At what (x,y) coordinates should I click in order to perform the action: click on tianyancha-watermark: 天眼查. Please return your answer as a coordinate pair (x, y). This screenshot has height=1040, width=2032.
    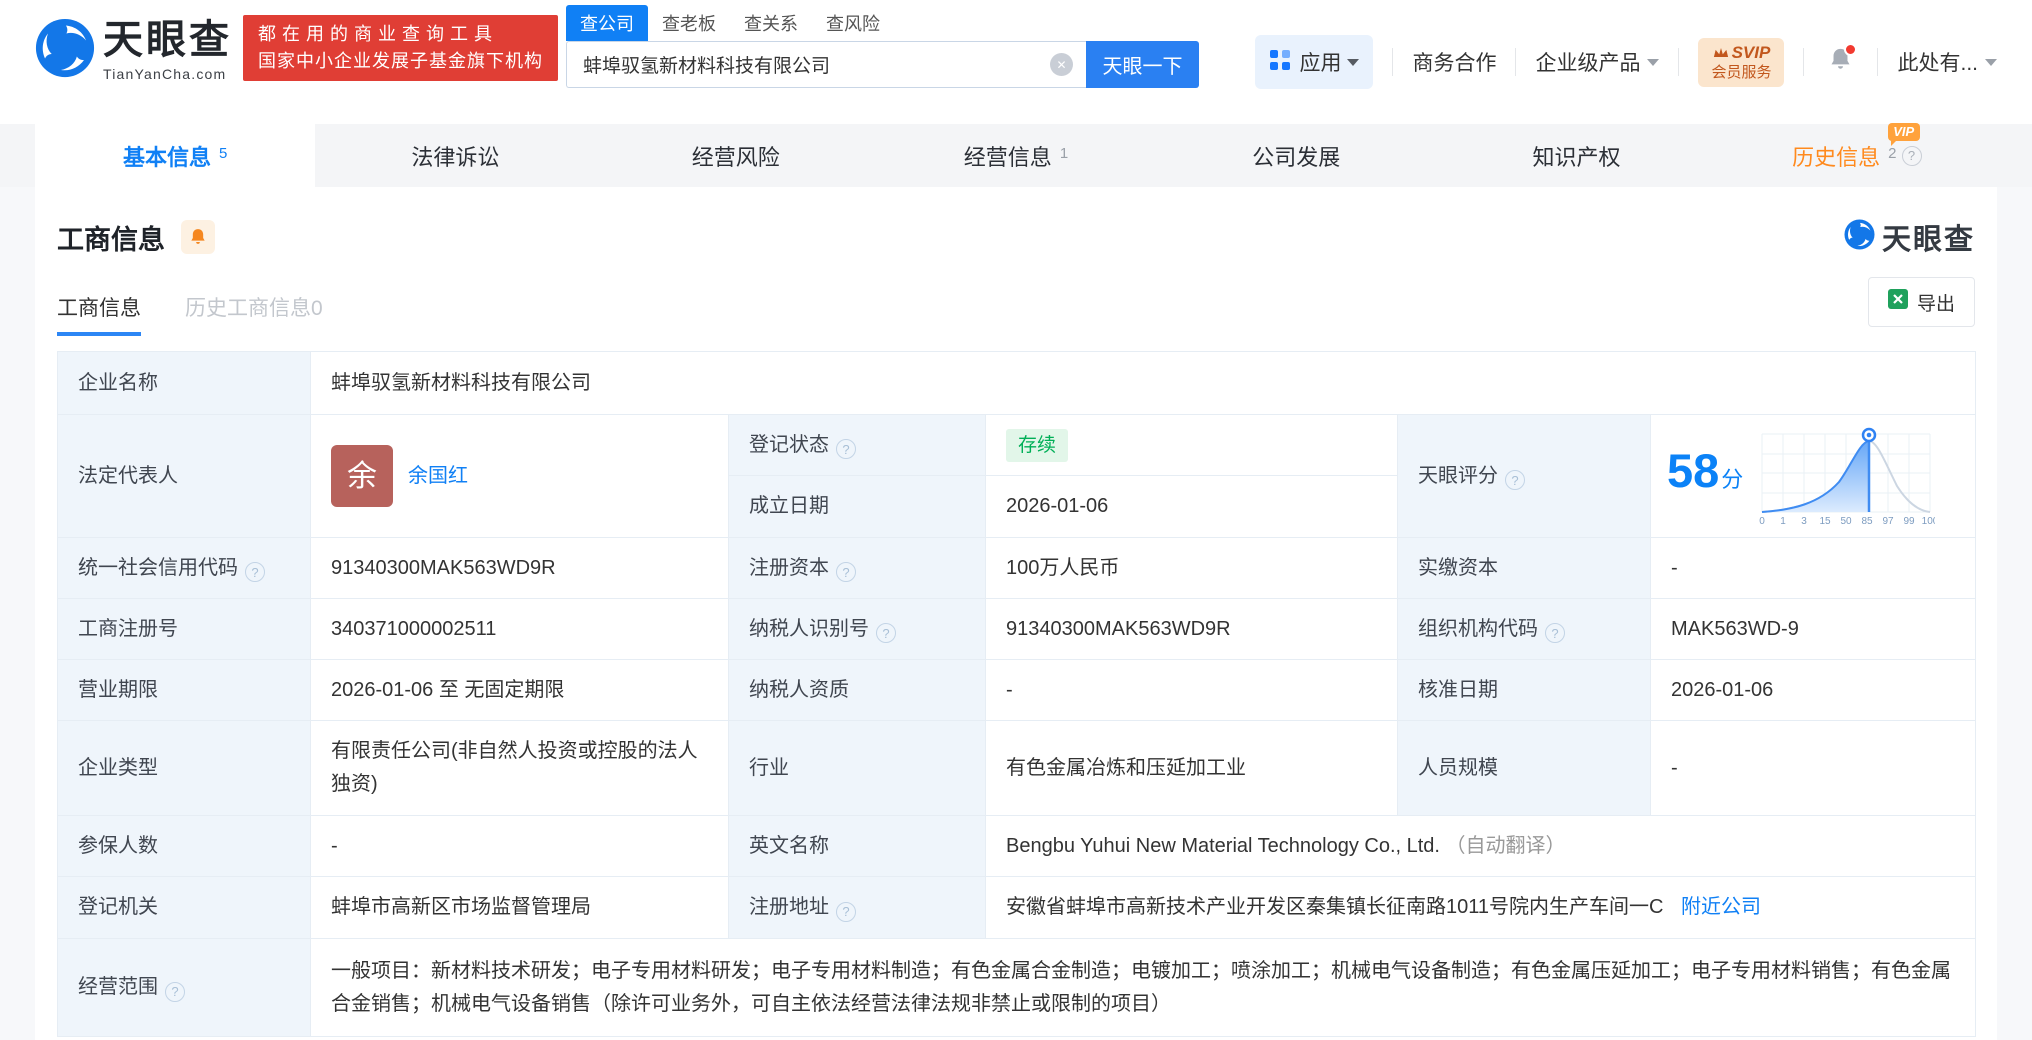
    Looking at the image, I should click on (1909, 237).